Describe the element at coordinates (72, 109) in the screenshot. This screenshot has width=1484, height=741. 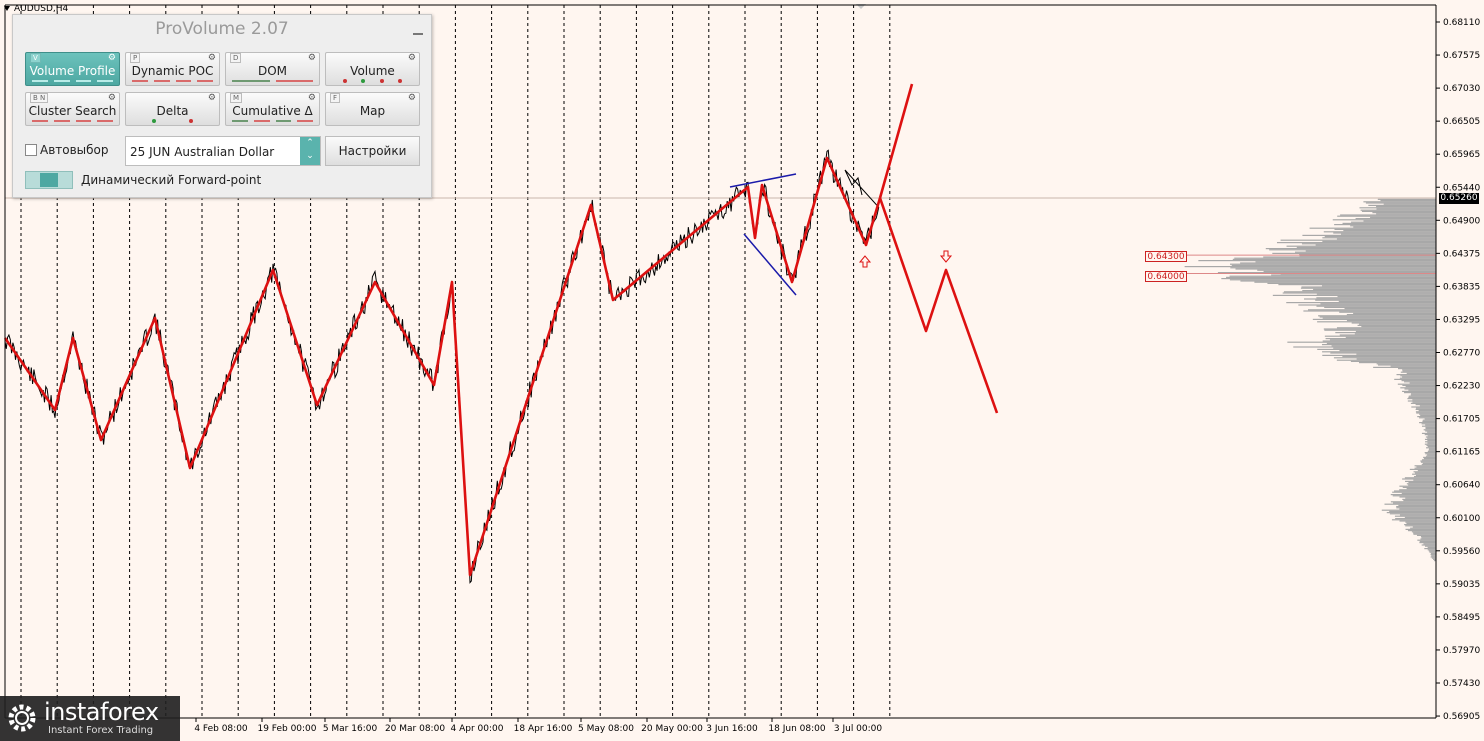
I see `module-cluster-search-button: B N ⚙ Cluster Search` at that location.